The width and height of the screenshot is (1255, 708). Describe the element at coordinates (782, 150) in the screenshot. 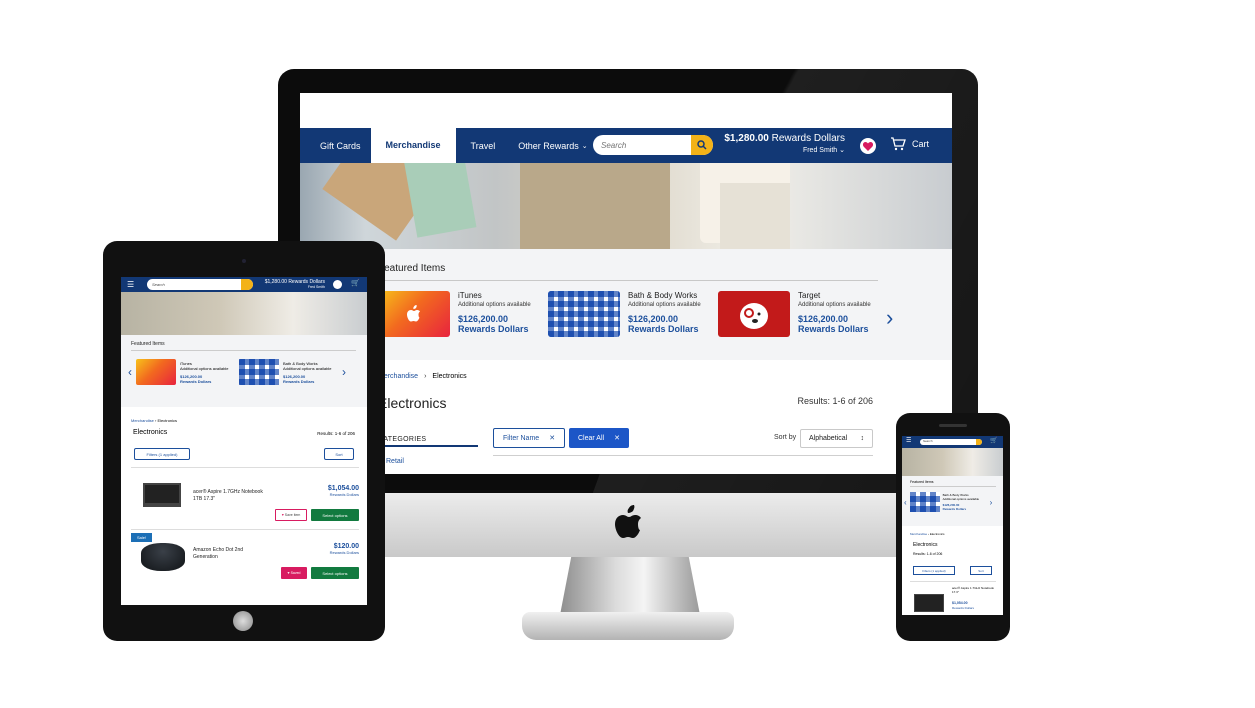

I see `user-menu: Fred Smith ⌄` at that location.